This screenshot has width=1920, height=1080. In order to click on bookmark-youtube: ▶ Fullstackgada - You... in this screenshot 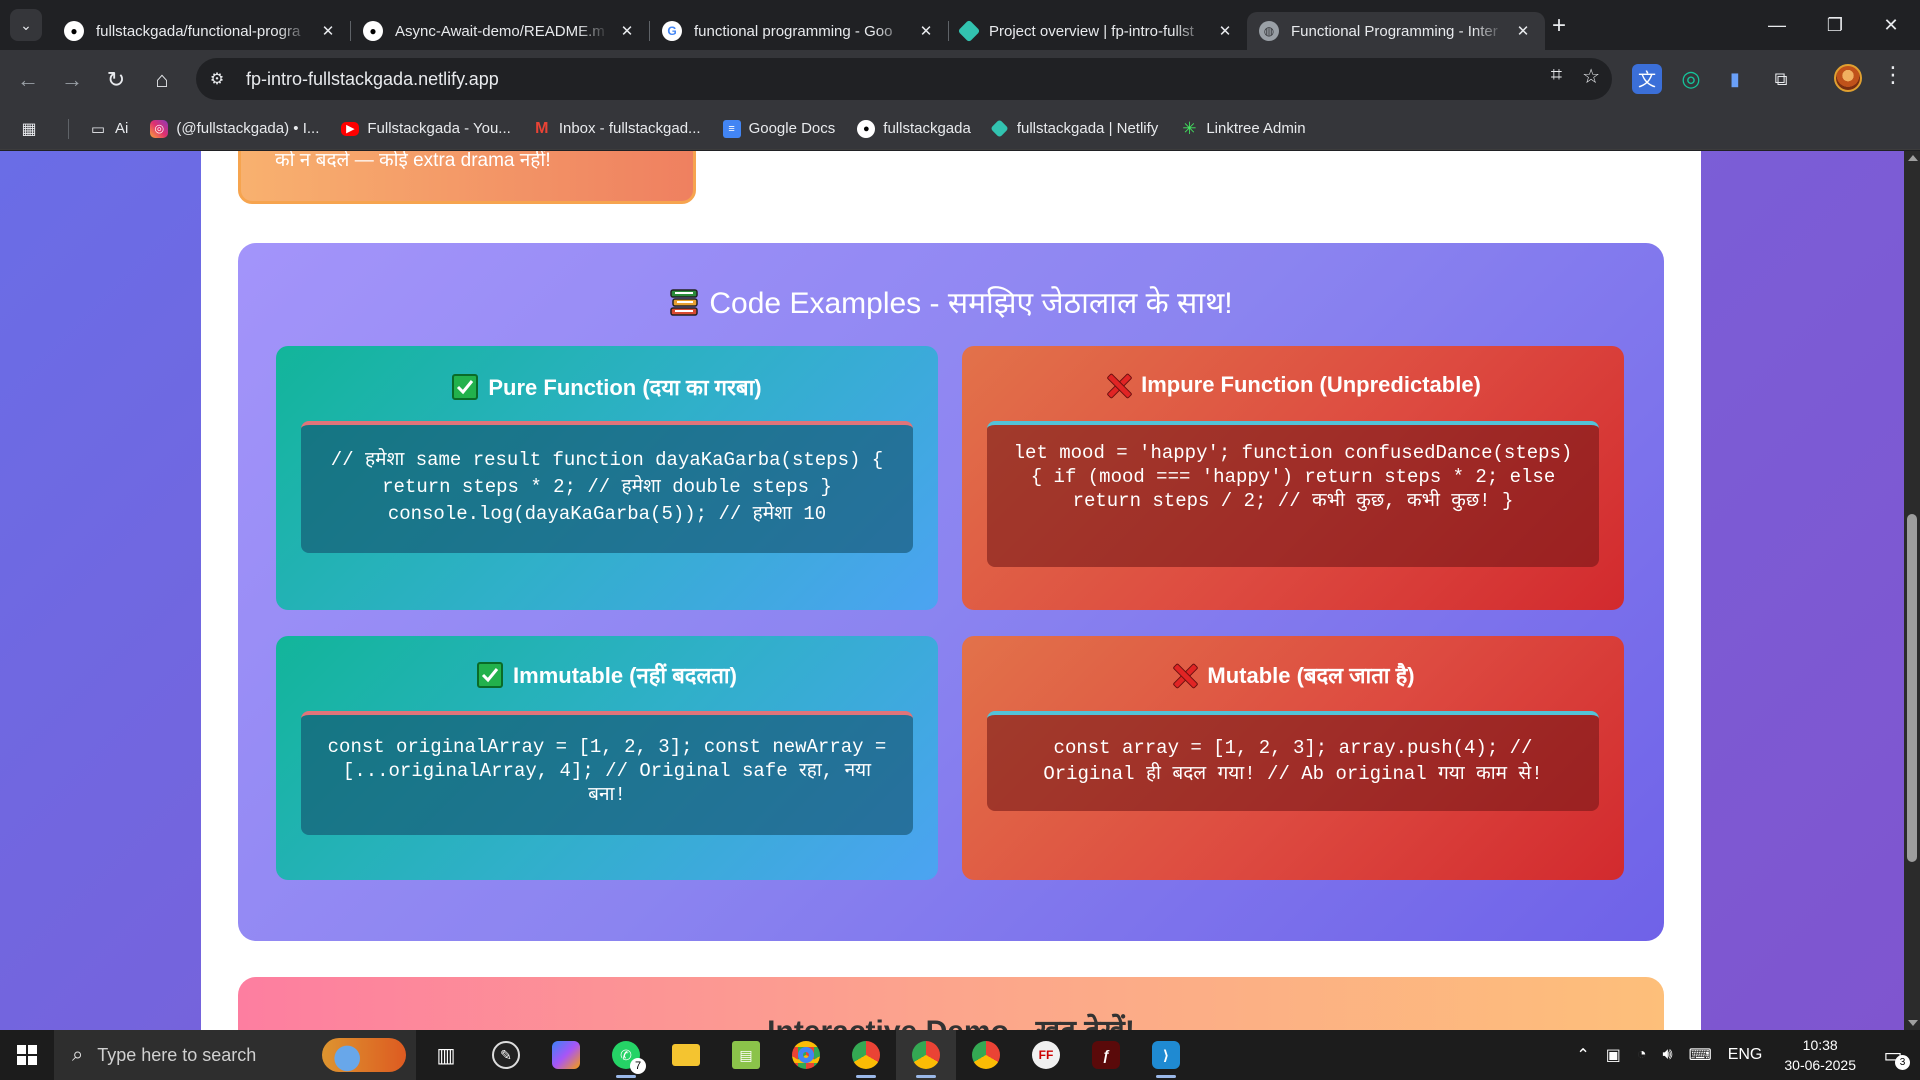, I will do `click(426, 128)`.